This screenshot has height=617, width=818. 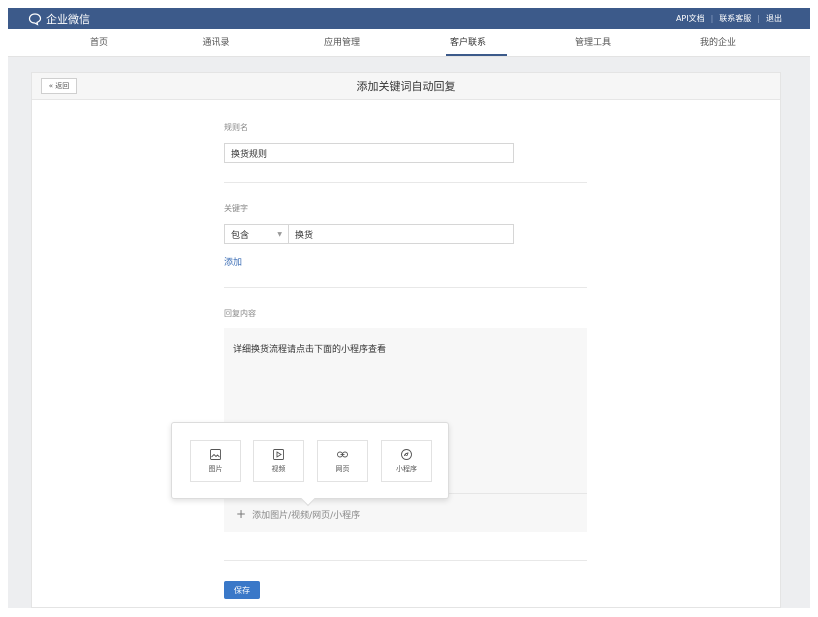 I want to click on card-header: 添加关键词自动回复 « 返回, so click(x=406, y=86).